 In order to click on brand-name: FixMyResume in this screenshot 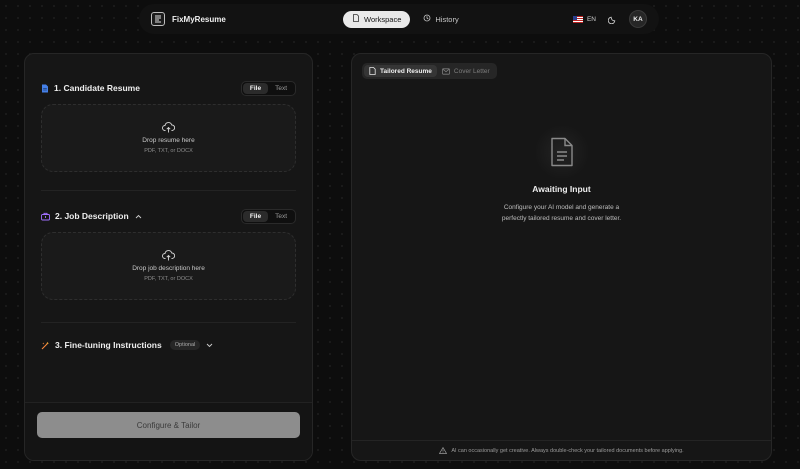, I will do `click(199, 19)`.